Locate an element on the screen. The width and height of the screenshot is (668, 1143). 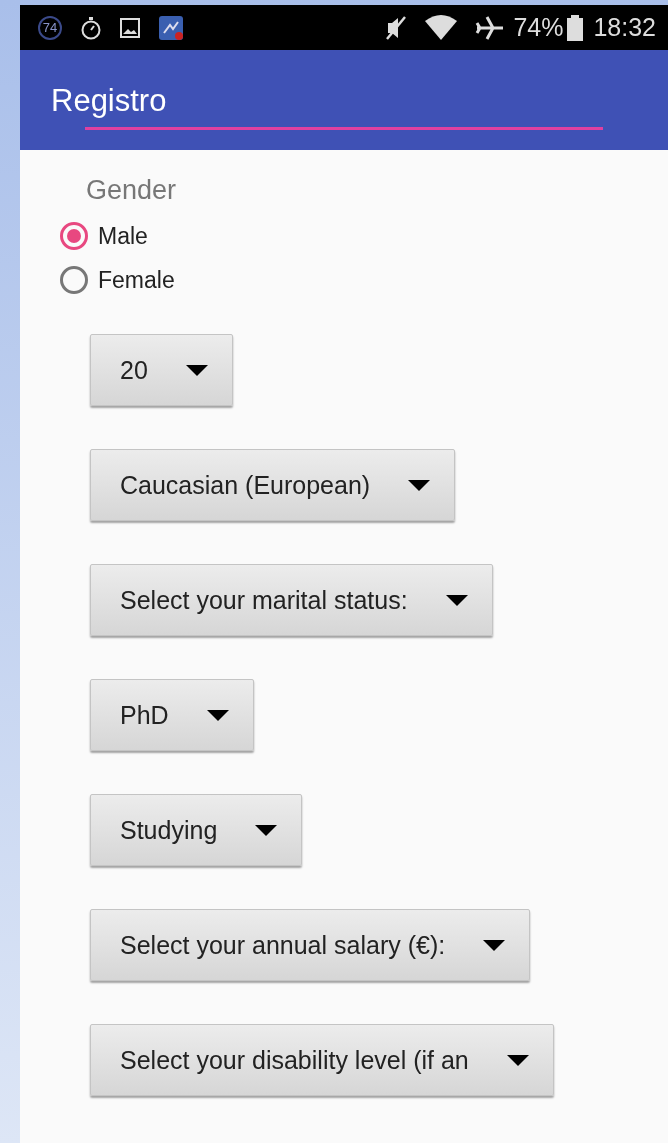
dropdown: Studying is located at coordinates (196, 830).